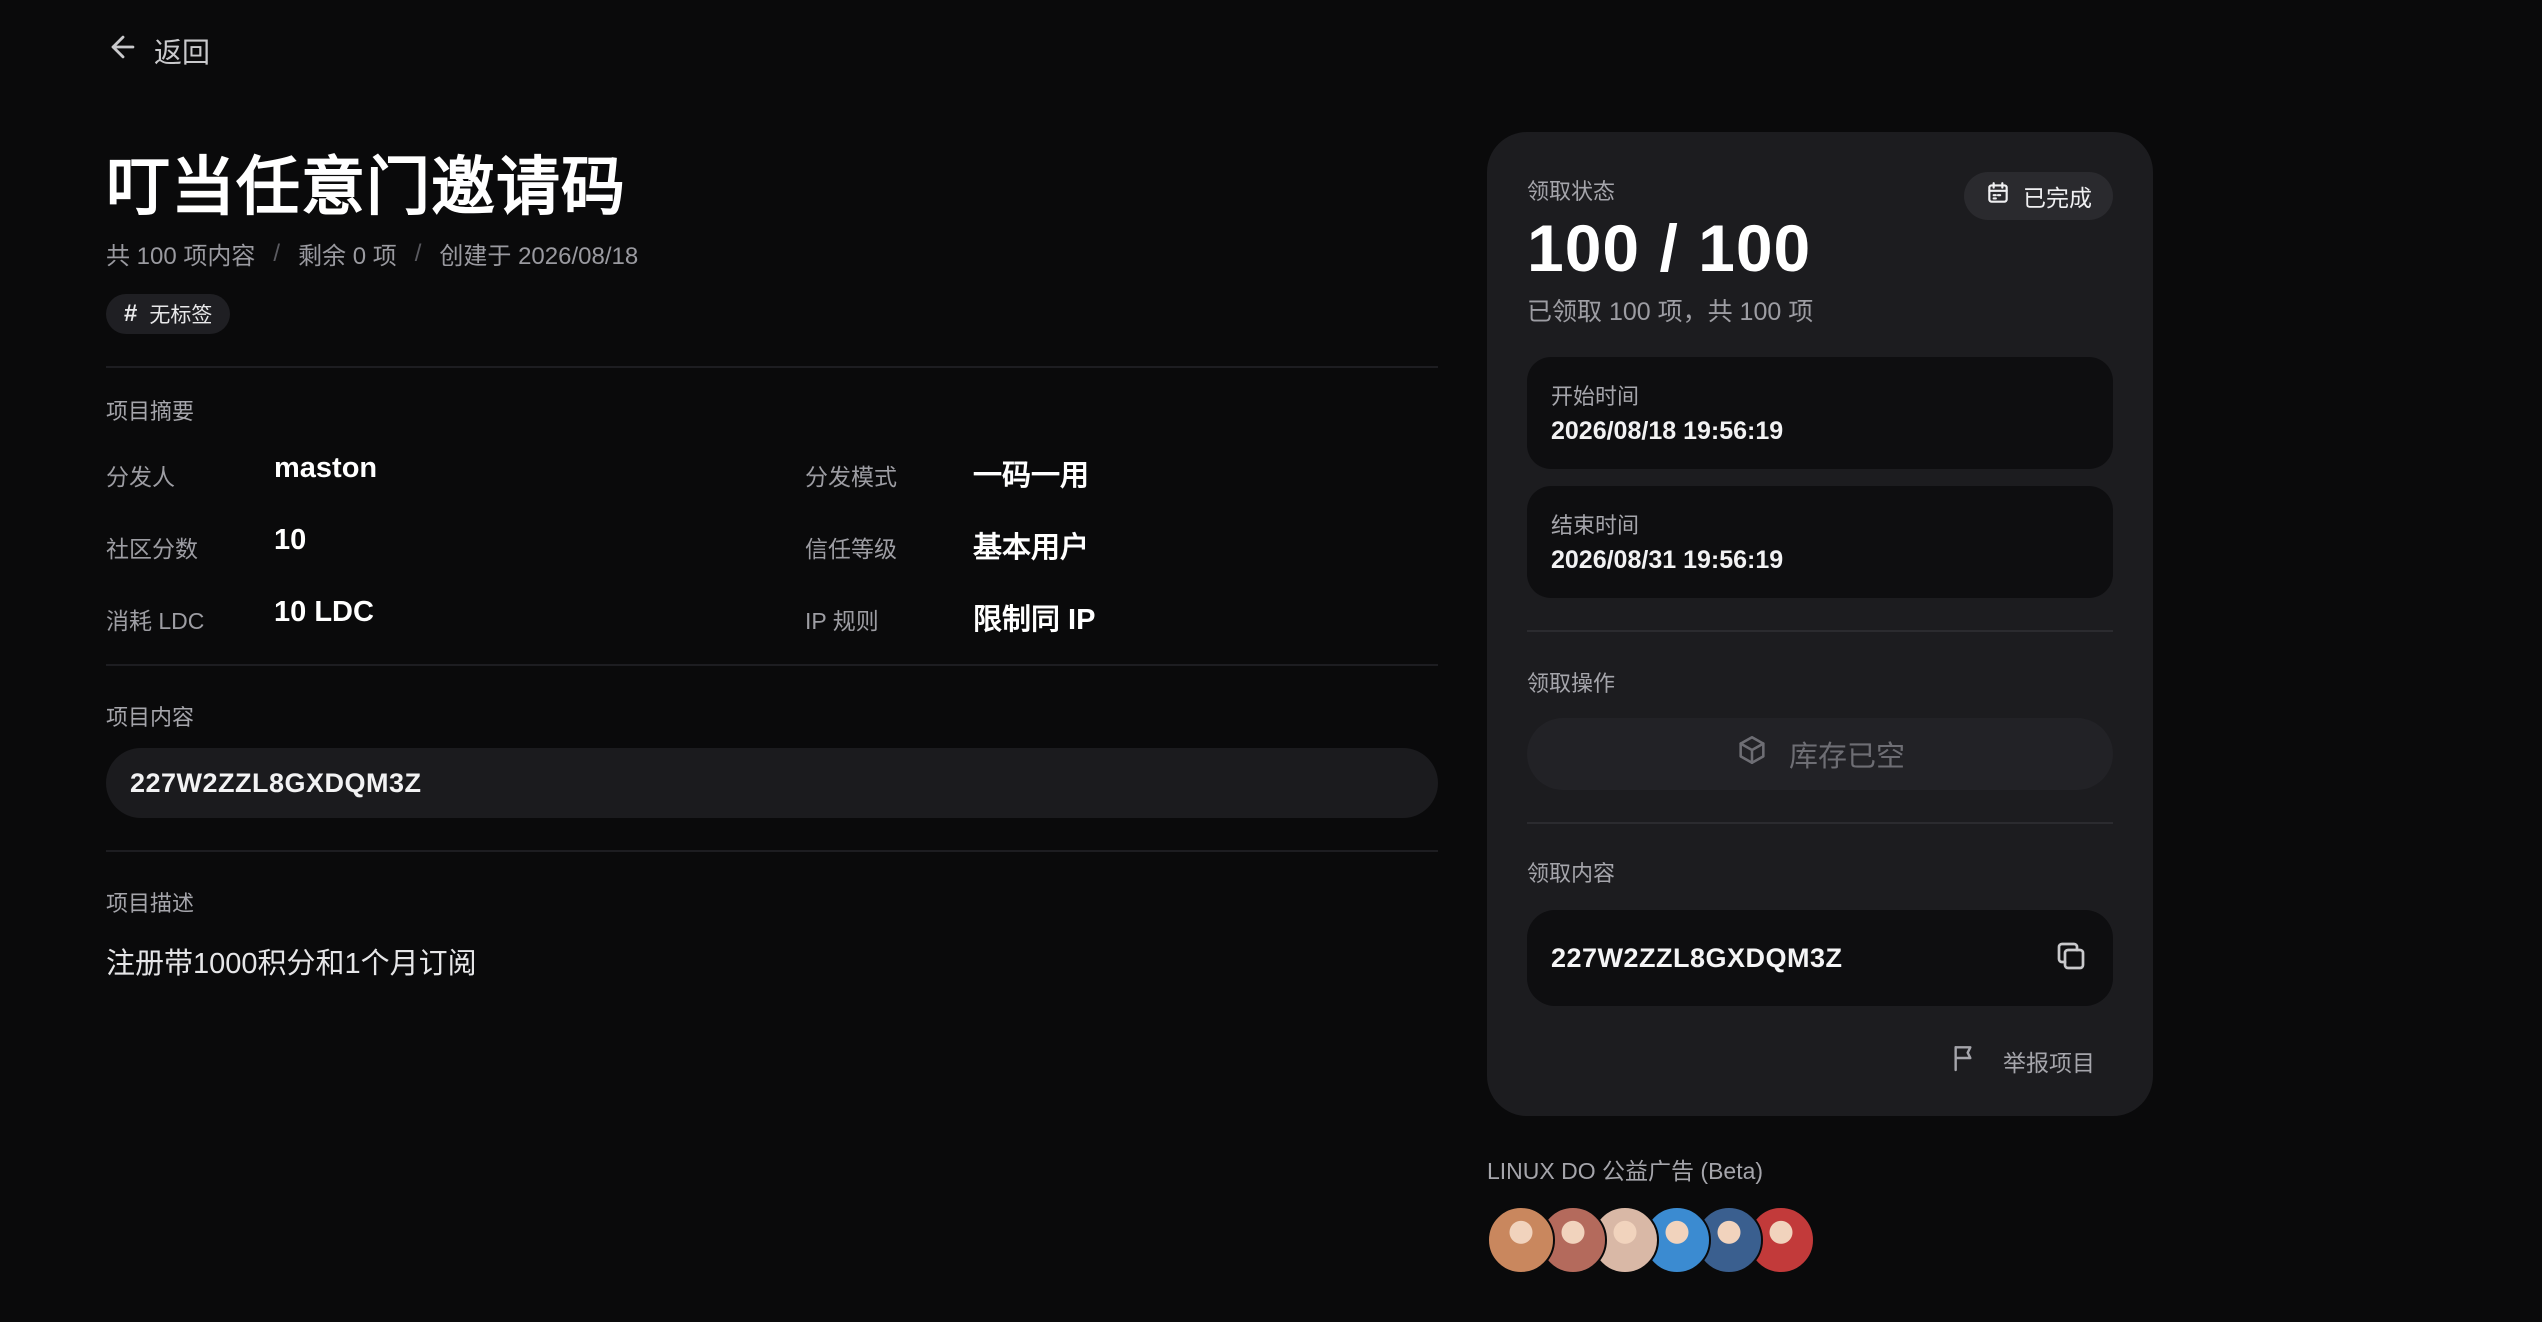 The image size is (2542, 1322). Describe the element at coordinates (1670, 312) in the screenshot. I see `claim-count-sub: 已领取 100 项，共 100 项` at that location.